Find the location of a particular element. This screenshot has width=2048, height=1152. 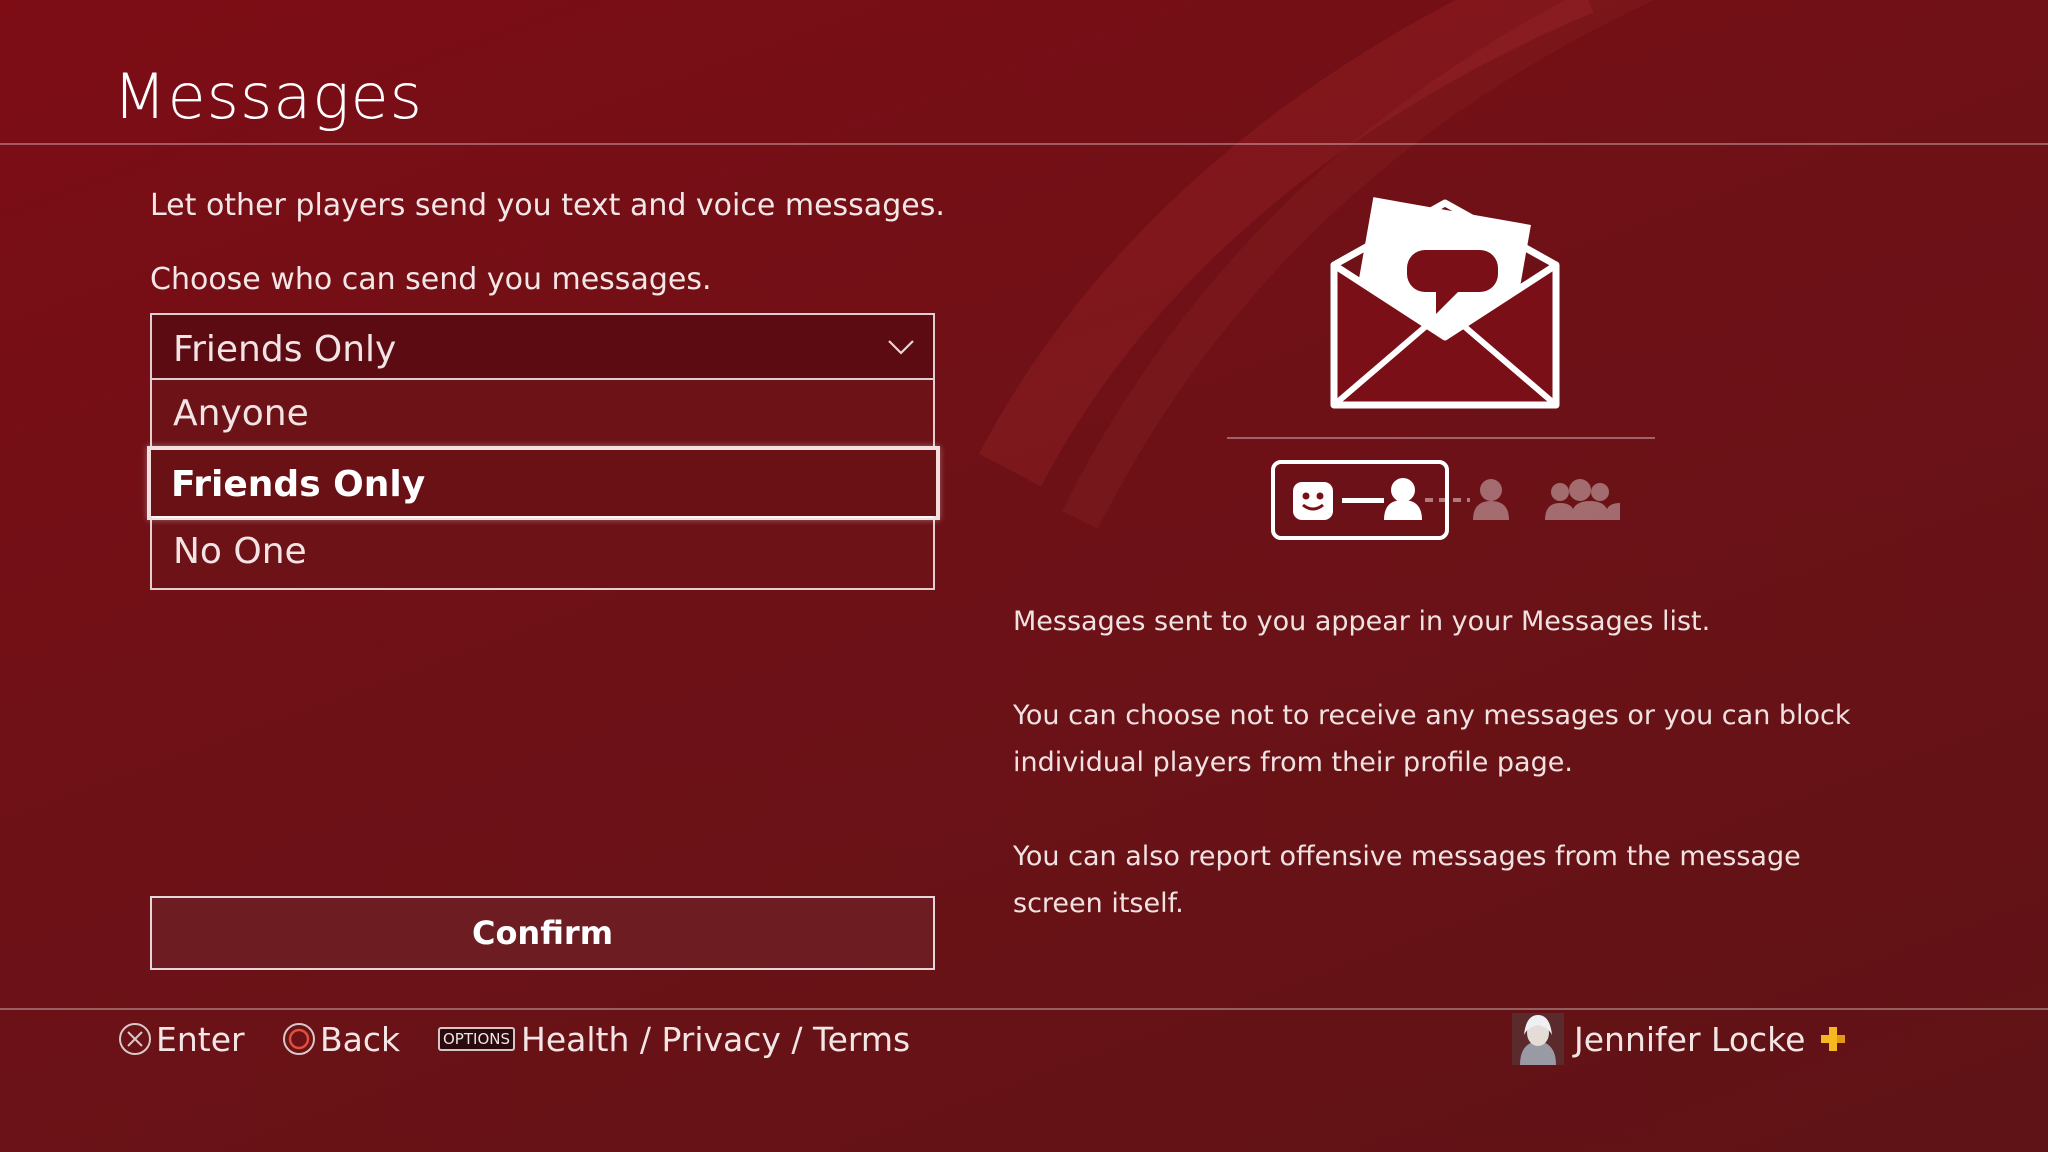

confirm-button: Confirm is located at coordinates (542, 933).